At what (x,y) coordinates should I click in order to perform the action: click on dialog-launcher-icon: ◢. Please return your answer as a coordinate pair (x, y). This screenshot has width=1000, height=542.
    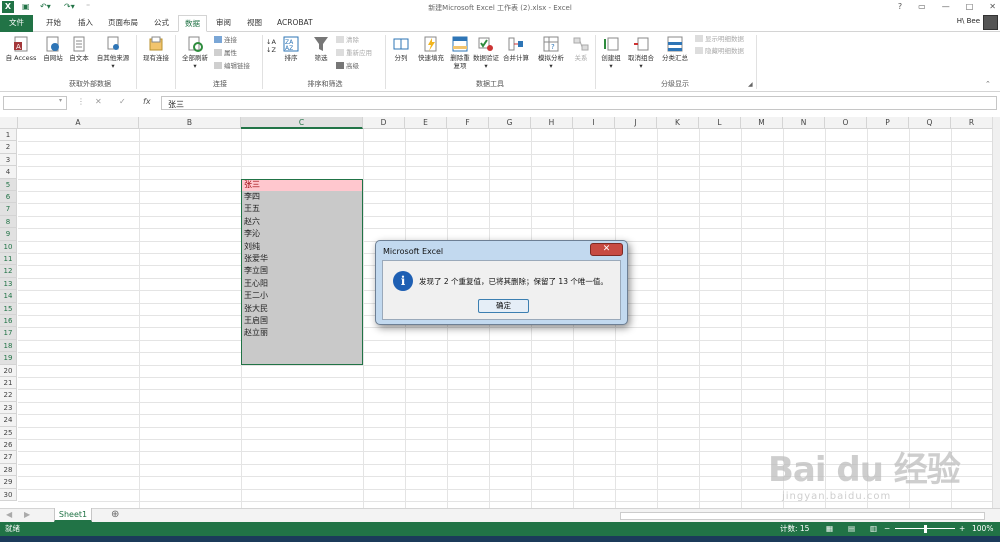
    Looking at the image, I should click on (750, 84).